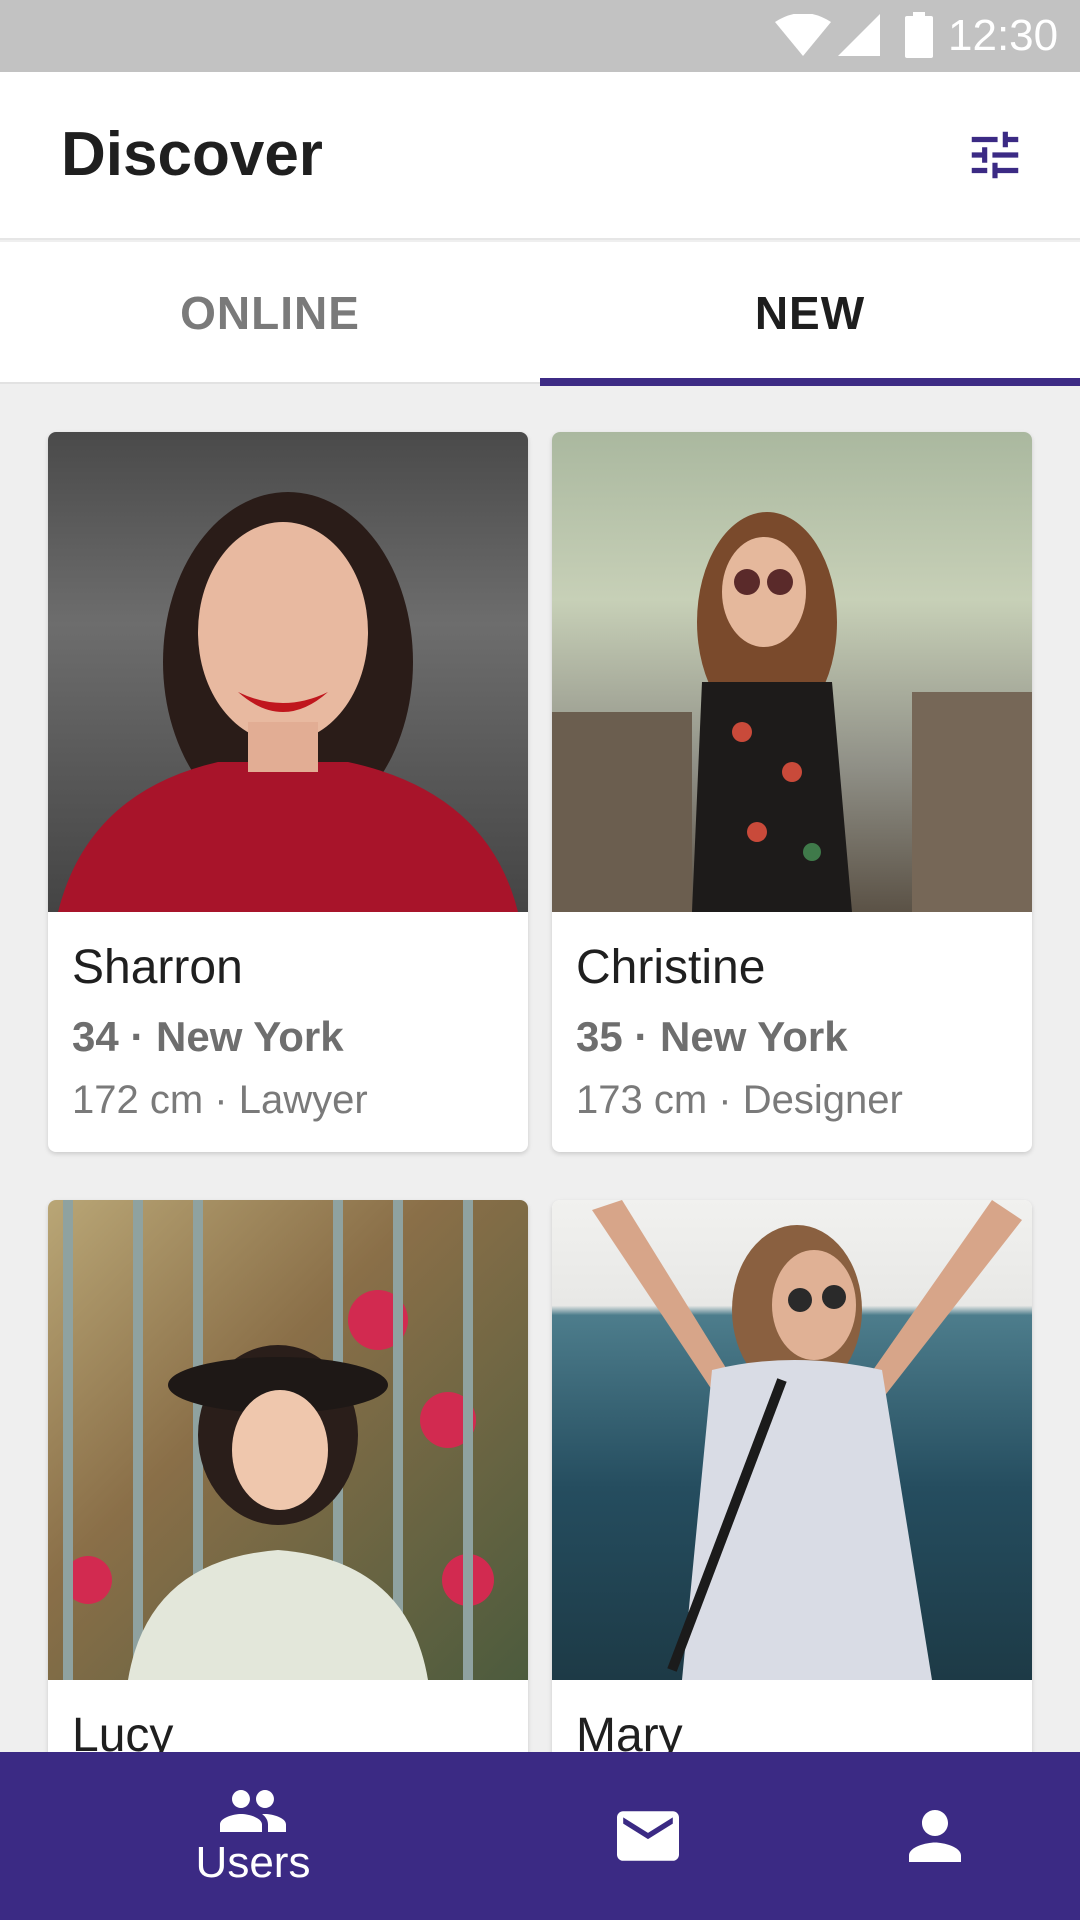 The image size is (1080, 1920). I want to click on status-bar: 12:30, so click(540, 36).